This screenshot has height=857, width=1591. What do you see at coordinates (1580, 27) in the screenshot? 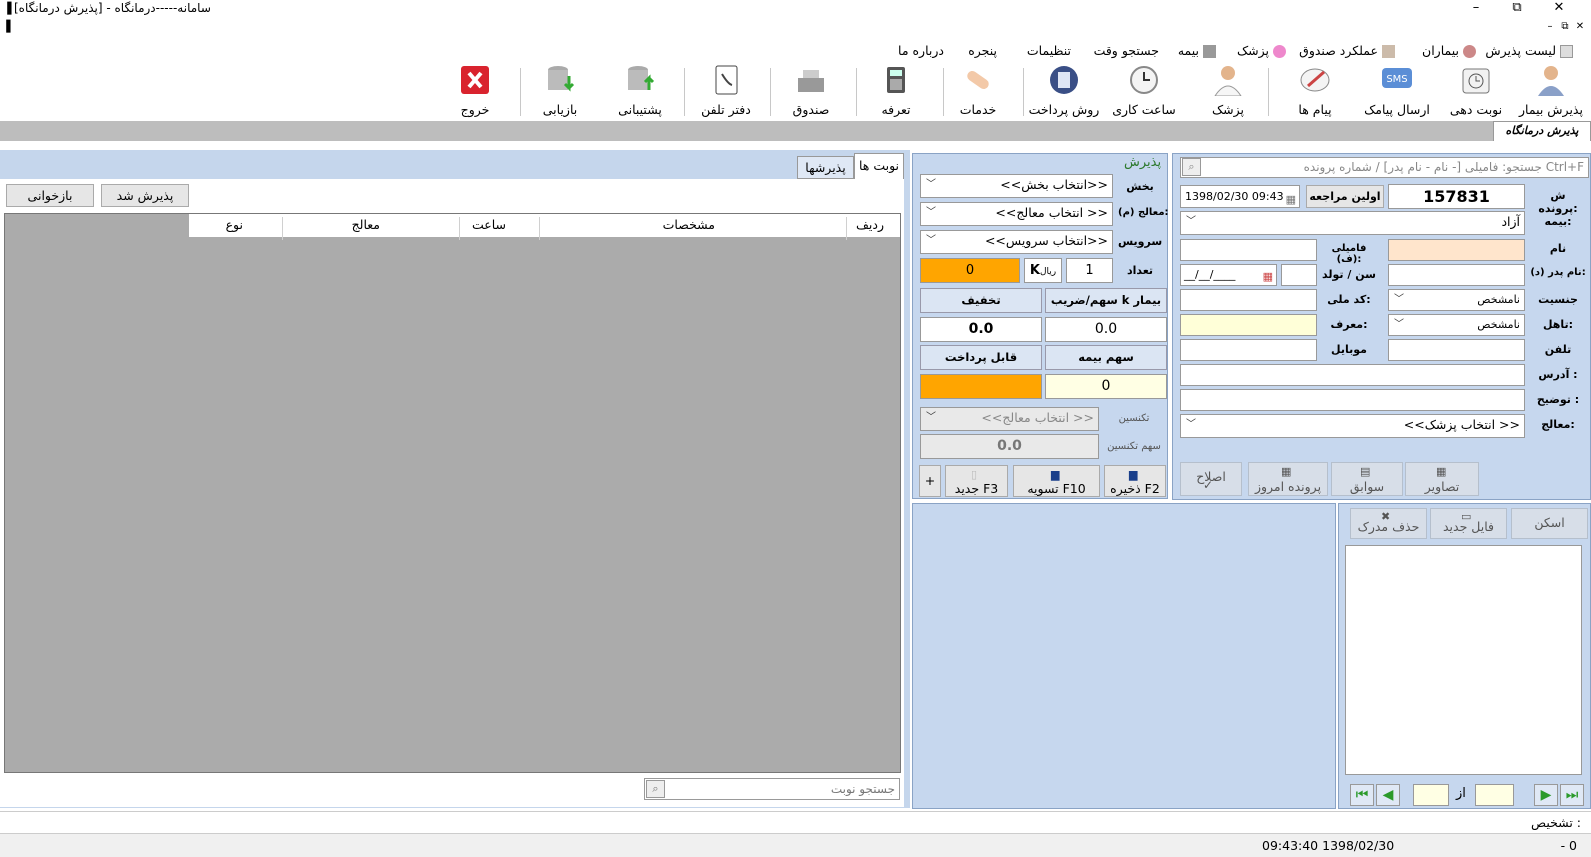
I see `mdi-close-button: ✕` at bounding box center [1580, 27].